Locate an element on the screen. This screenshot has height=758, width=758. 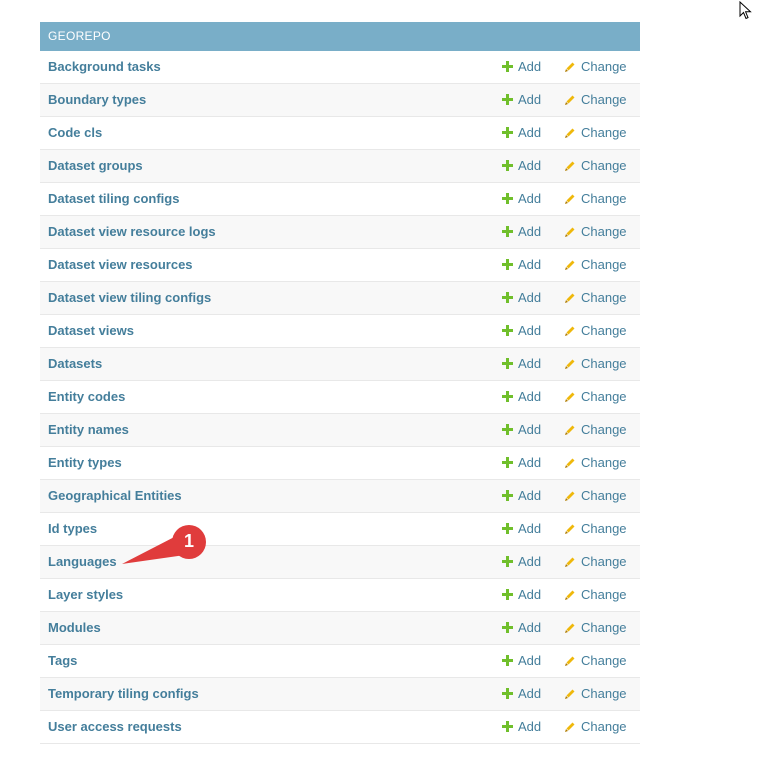
model-row: Entity names Add Change is located at coordinates (340, 430).